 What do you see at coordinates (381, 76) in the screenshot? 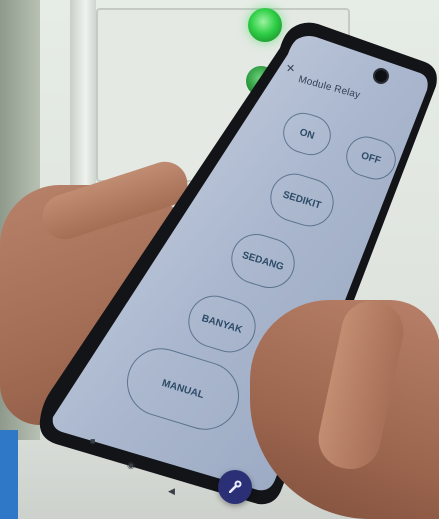
I see `front-camera` at bounding box center [381, 76].